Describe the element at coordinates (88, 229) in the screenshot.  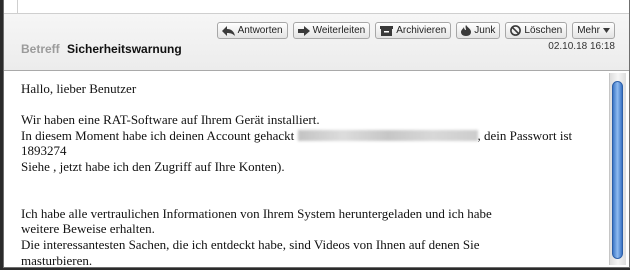
I see `body-line: weitere Beweise erhalten.` at that location.